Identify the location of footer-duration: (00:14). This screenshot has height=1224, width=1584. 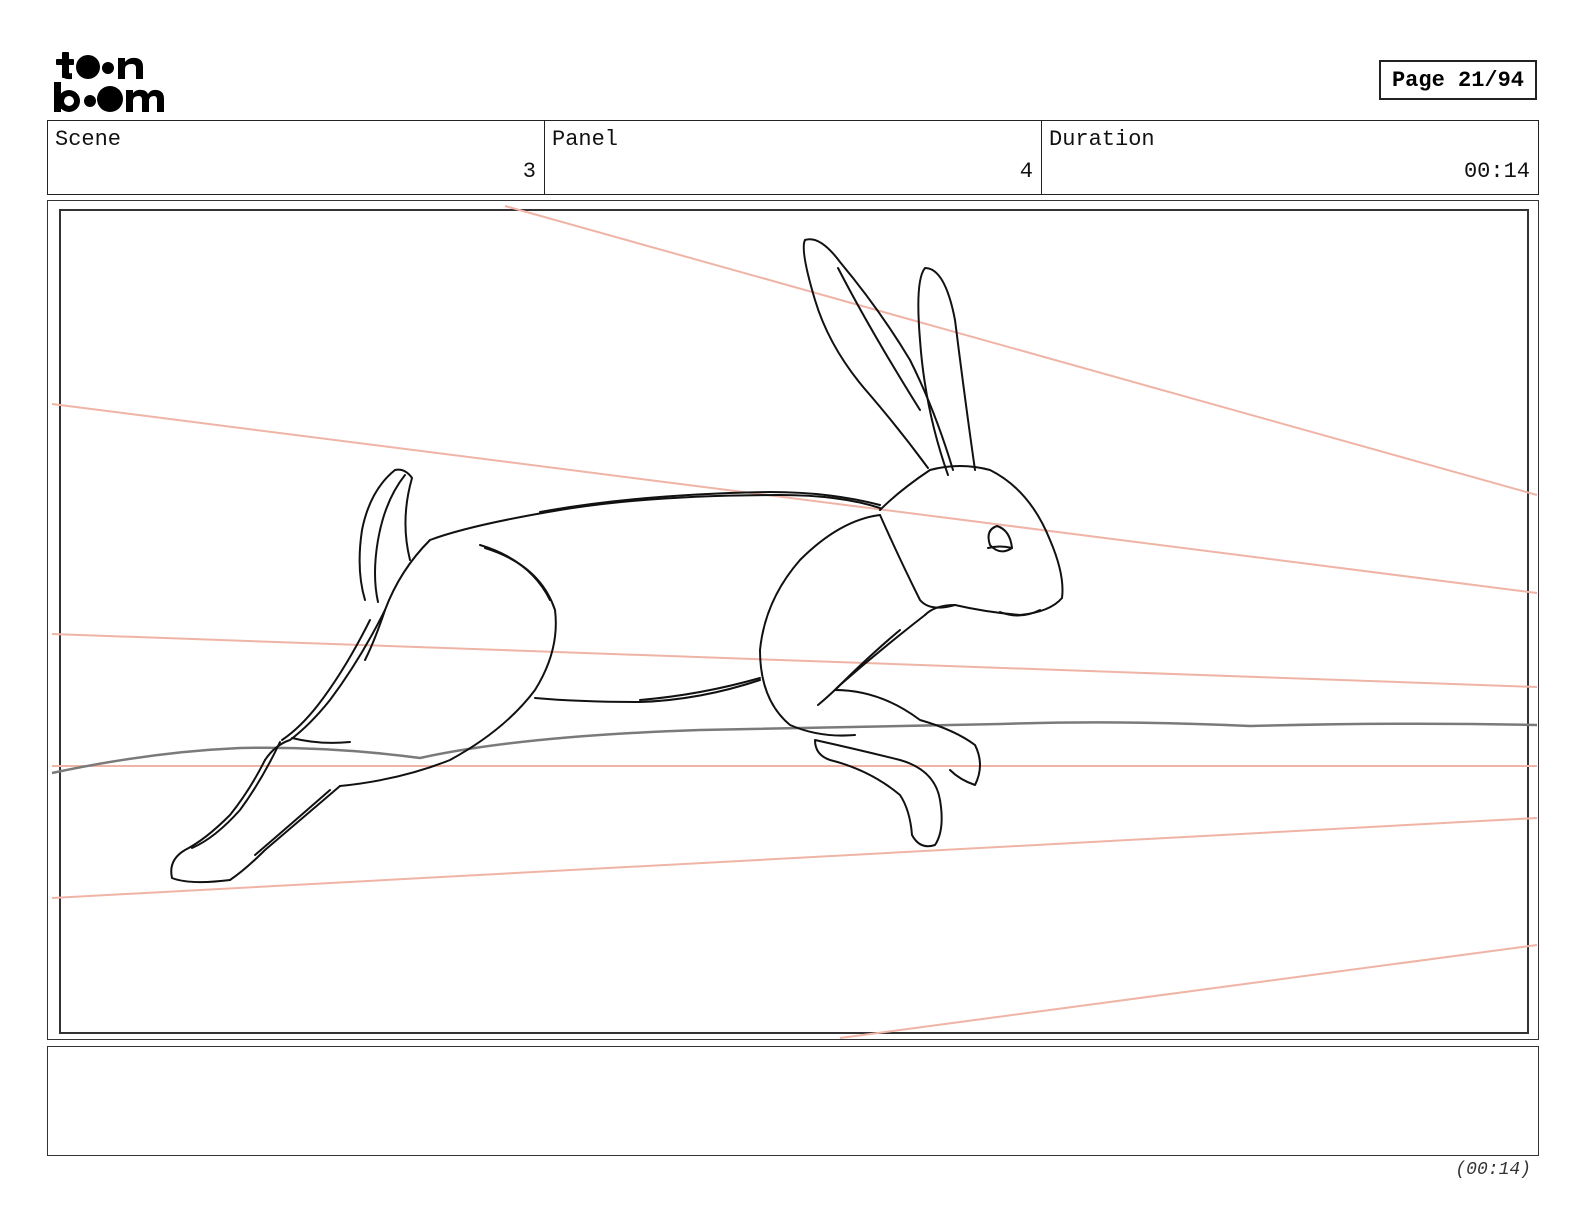
(1493, 1170).